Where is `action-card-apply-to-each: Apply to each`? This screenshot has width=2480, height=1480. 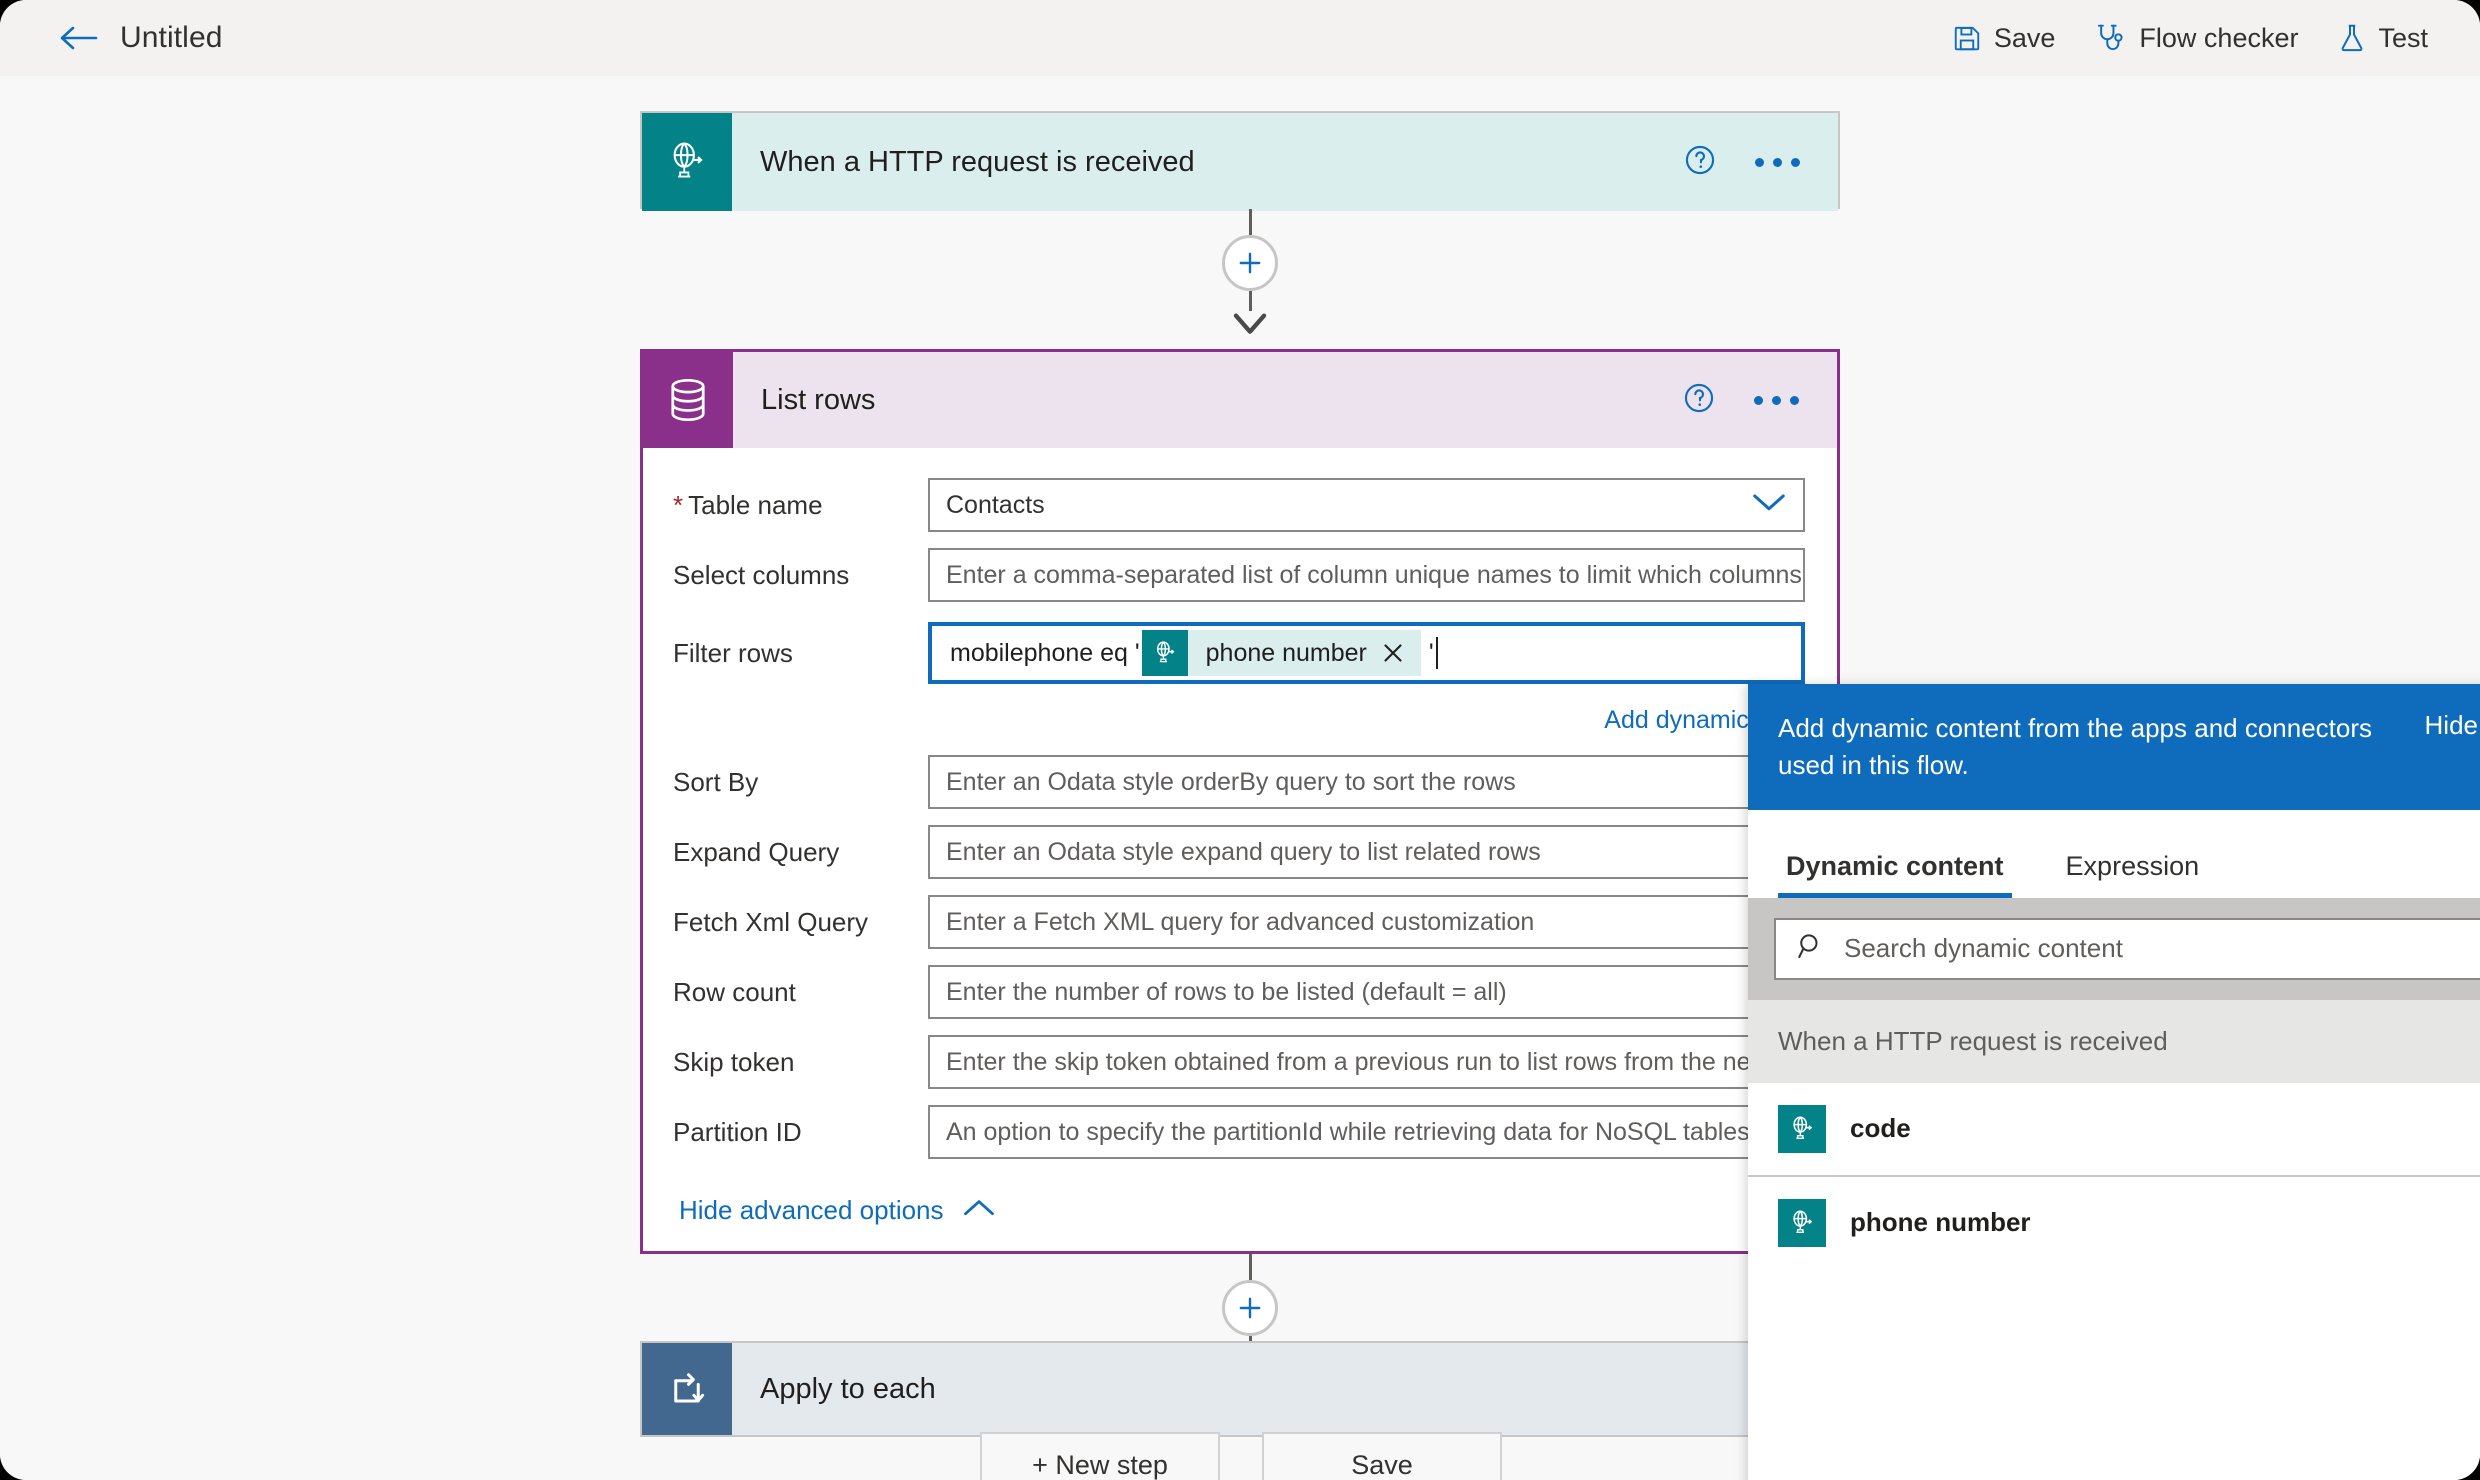
action-card-apply-to-each: Apply to each is located at coordinates (1240, 1389).